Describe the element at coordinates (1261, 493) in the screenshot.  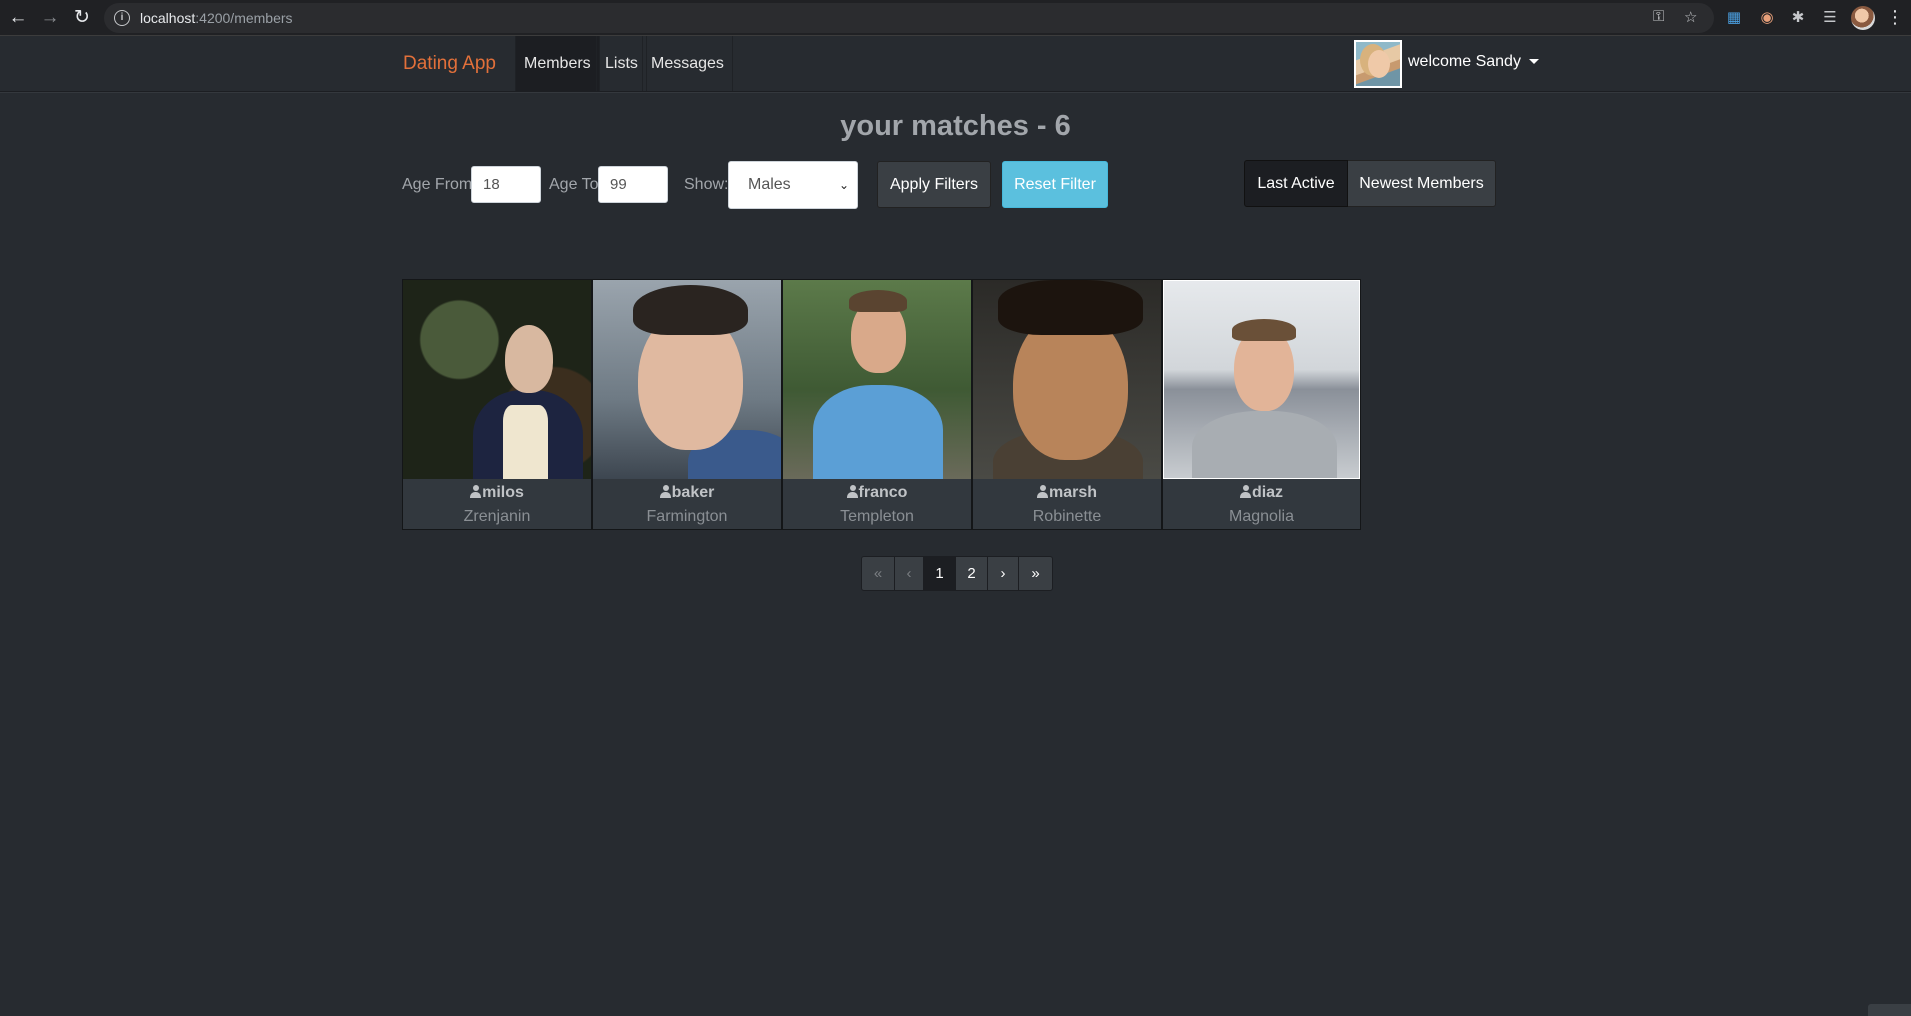
I see `member-username: diaz` at that location.